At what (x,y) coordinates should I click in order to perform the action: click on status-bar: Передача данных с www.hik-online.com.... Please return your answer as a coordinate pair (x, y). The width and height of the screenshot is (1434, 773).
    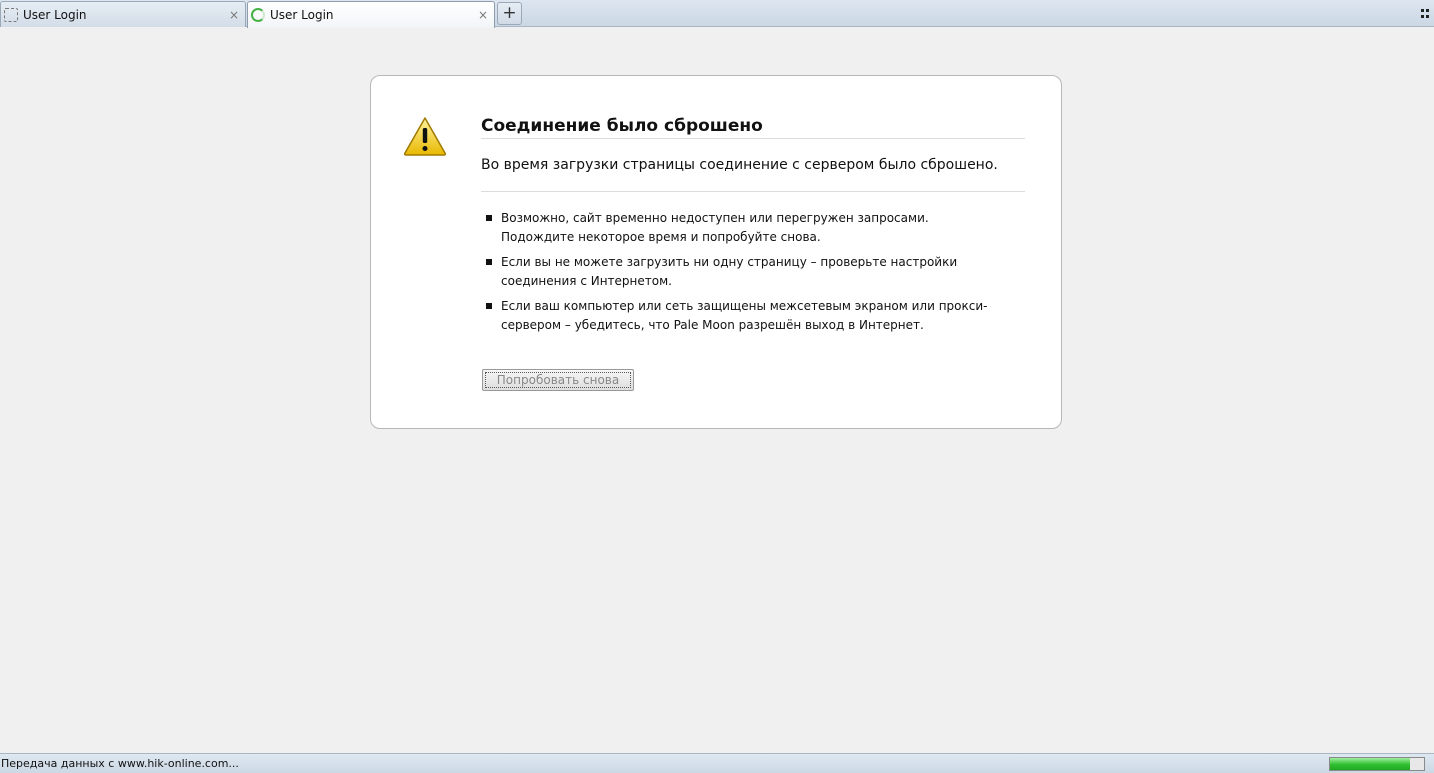
    Looking at the image, I should click on (717, 763).